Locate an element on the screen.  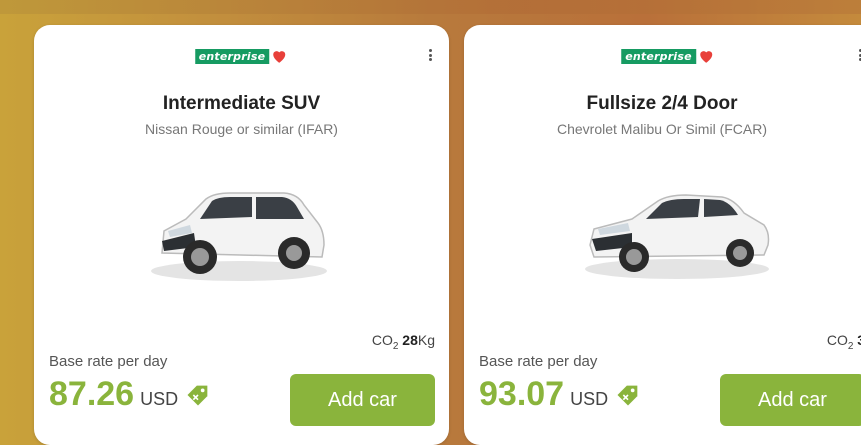
background-band is located at coordinates (430, 7).